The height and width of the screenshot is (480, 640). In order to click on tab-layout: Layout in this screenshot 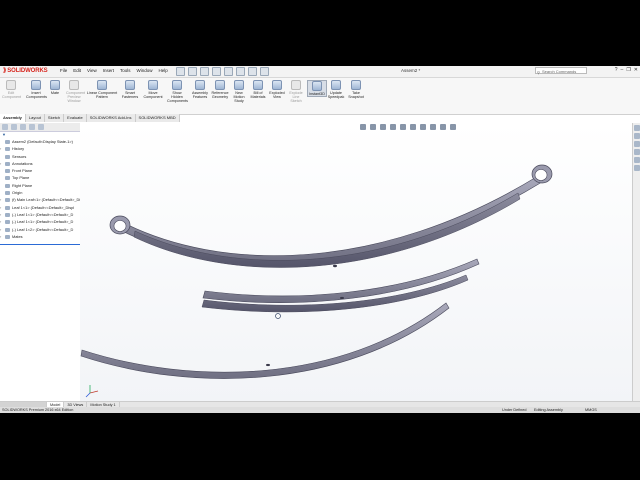, I will do `click(35, 118)`.